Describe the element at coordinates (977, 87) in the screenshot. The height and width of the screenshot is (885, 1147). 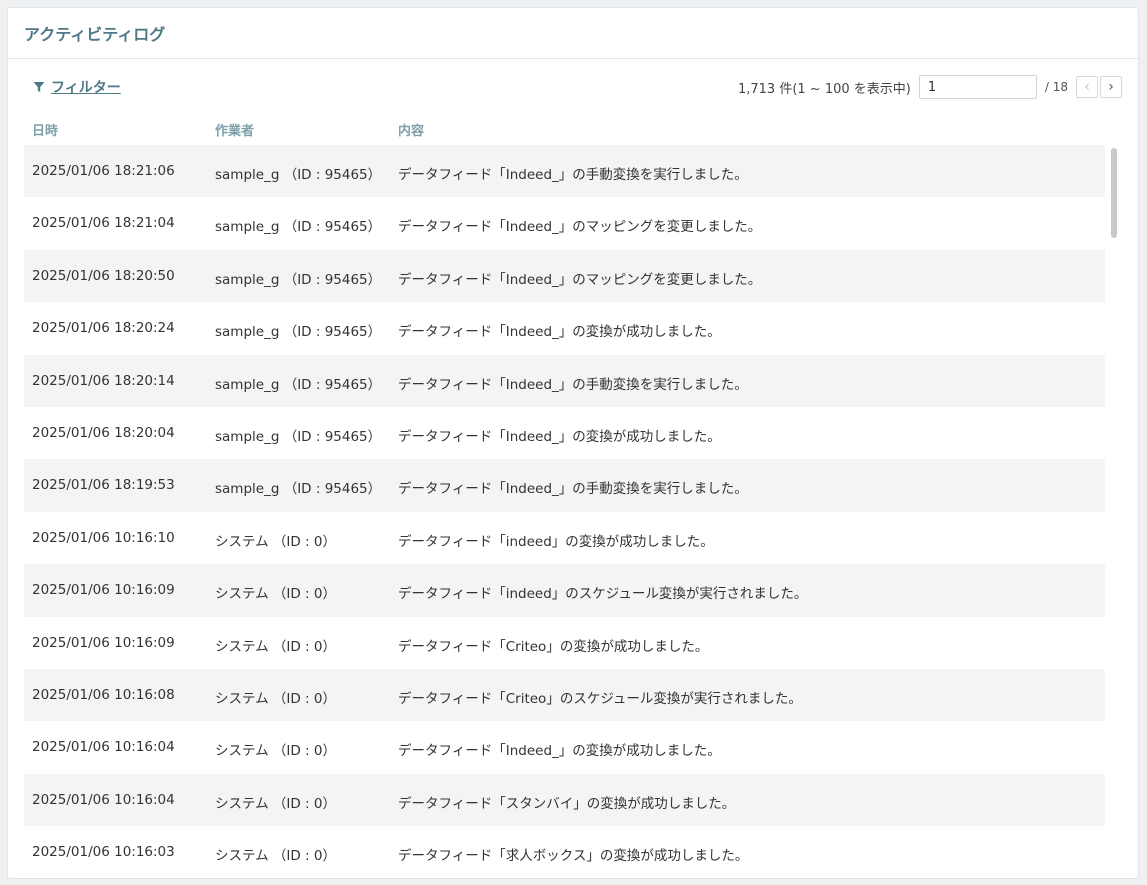
I see `page-input` at that location.